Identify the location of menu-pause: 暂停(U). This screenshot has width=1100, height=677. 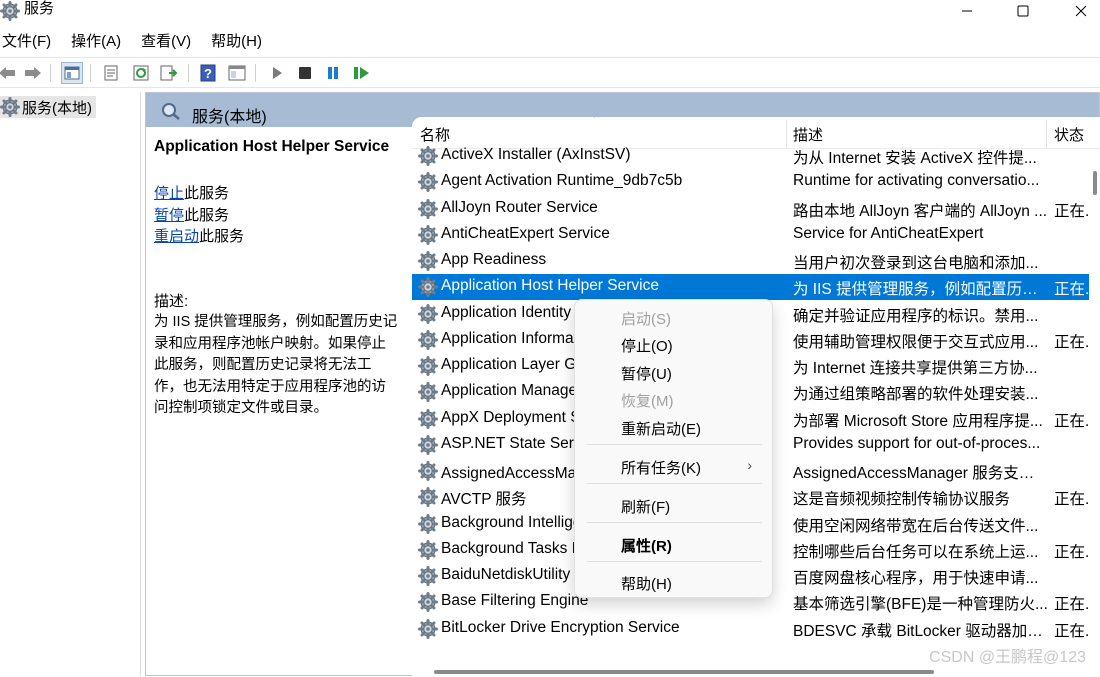
(646, 373).